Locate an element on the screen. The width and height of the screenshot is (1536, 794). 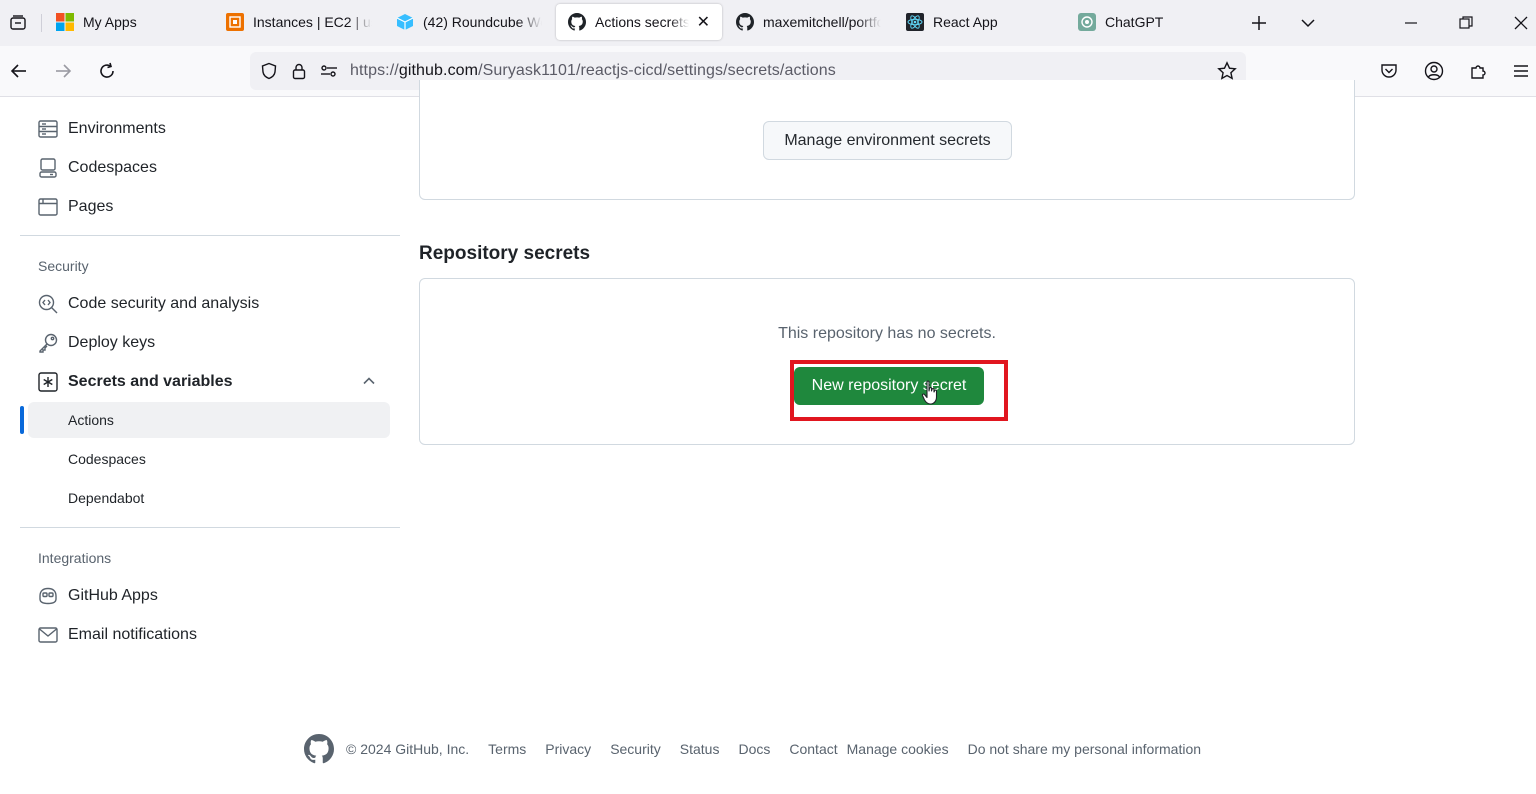
footer-link-do-not-share: Do not share my personal information is located at coordinates (1084, 749).